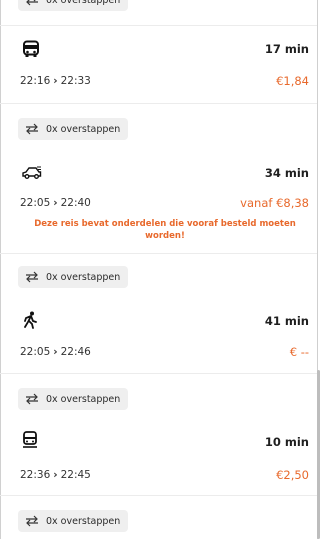  Describe the element at coordinates (35, 475) in the screenshot. I see `depart-time: 22:36` at that location.